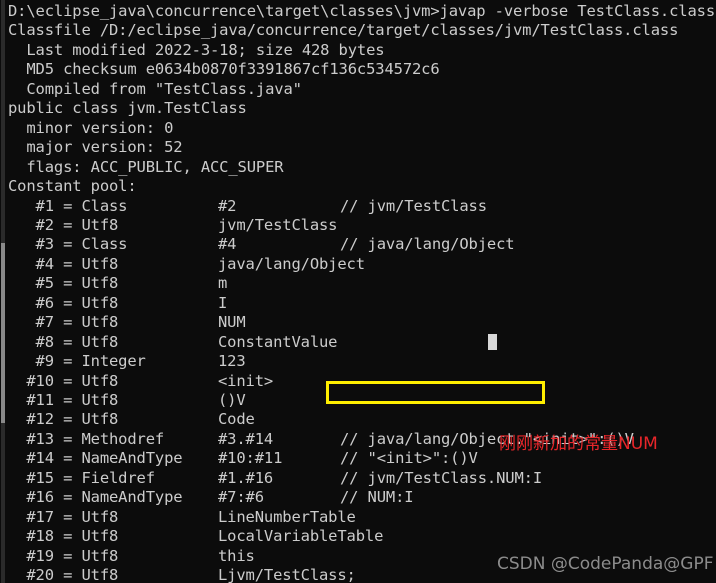  I want to click on console-line: Constant pool:, so click(358, 187).